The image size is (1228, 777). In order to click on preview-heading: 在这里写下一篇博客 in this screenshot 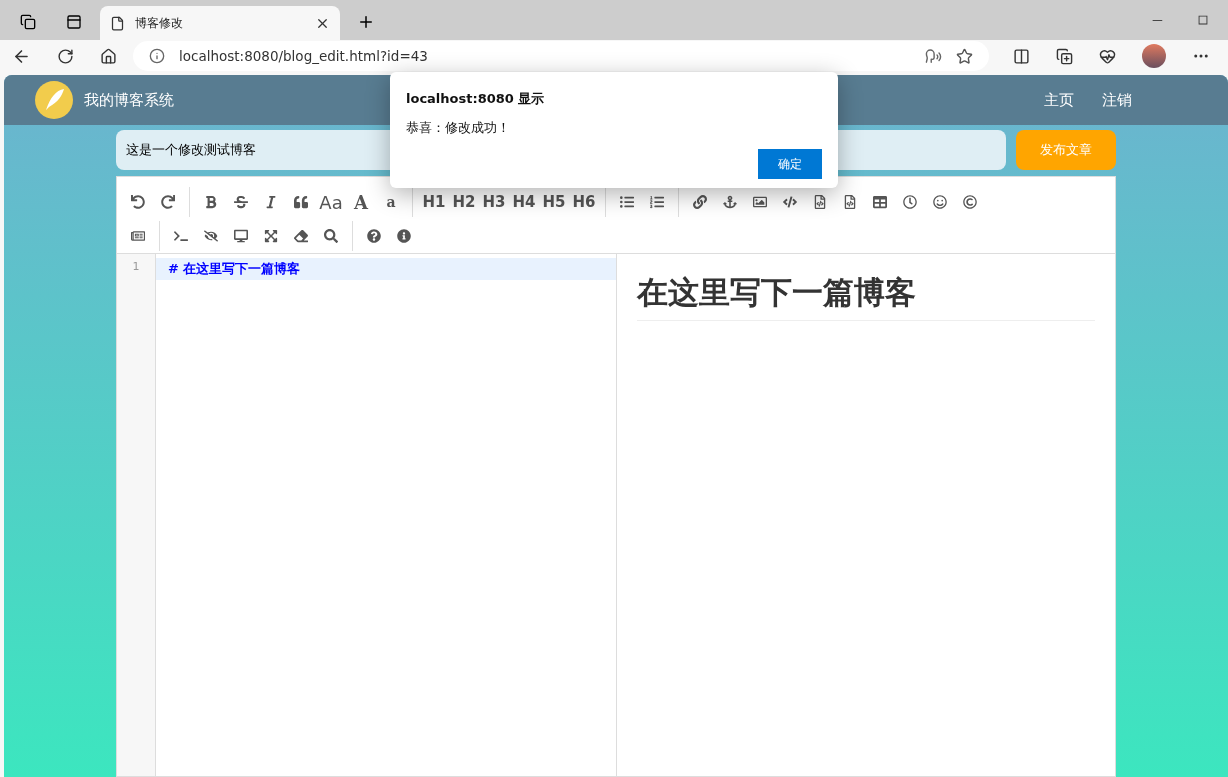, I will do `click(866, 296)`.